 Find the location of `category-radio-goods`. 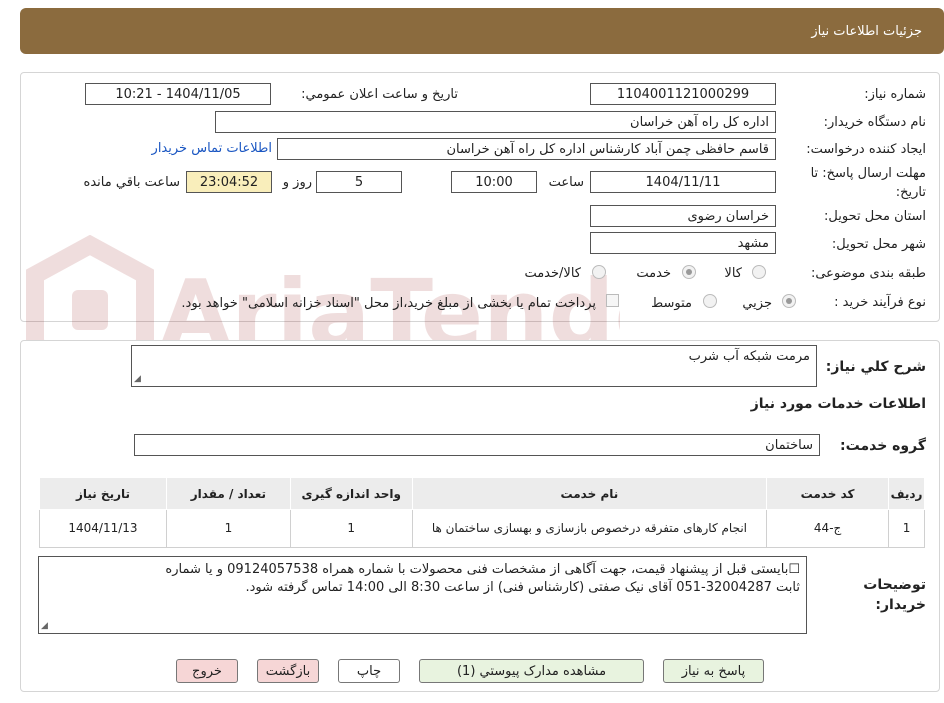

category-radio-goods is located at coordinates (759, 272).